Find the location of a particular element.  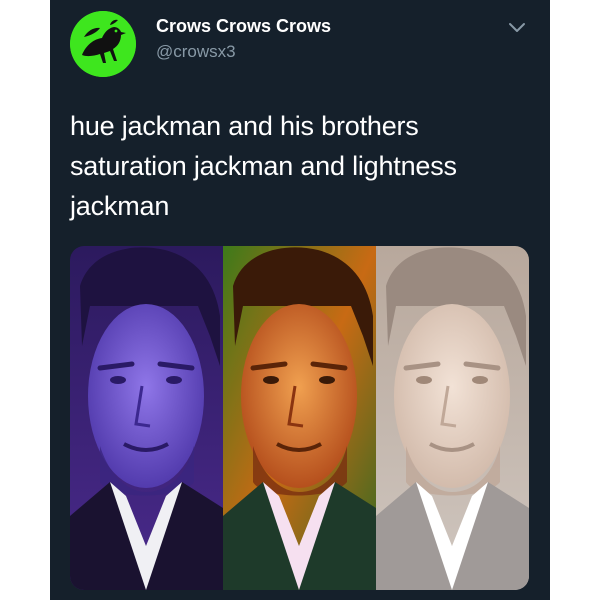

saturation-jackman-photo is located at coordinates (299, 418).